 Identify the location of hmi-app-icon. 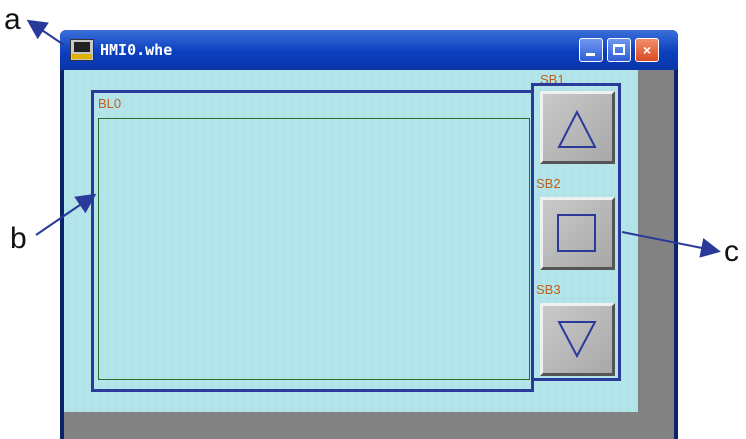
(82, 50).